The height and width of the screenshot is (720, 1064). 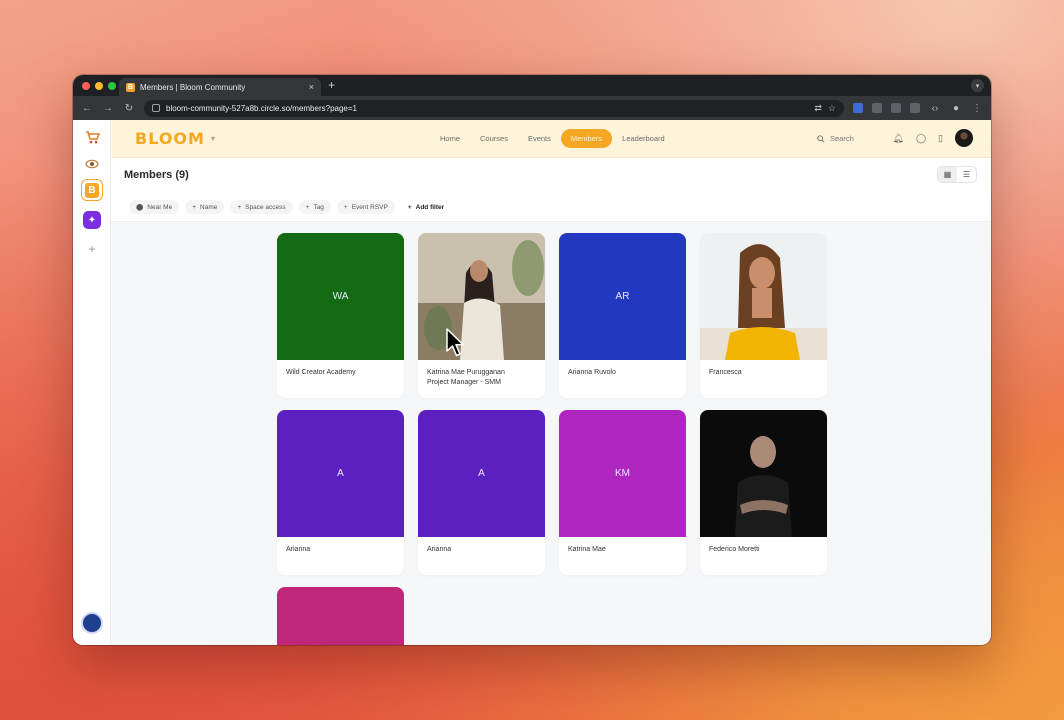 I want to click on community-icon-cart, so click(x=92, y=137).